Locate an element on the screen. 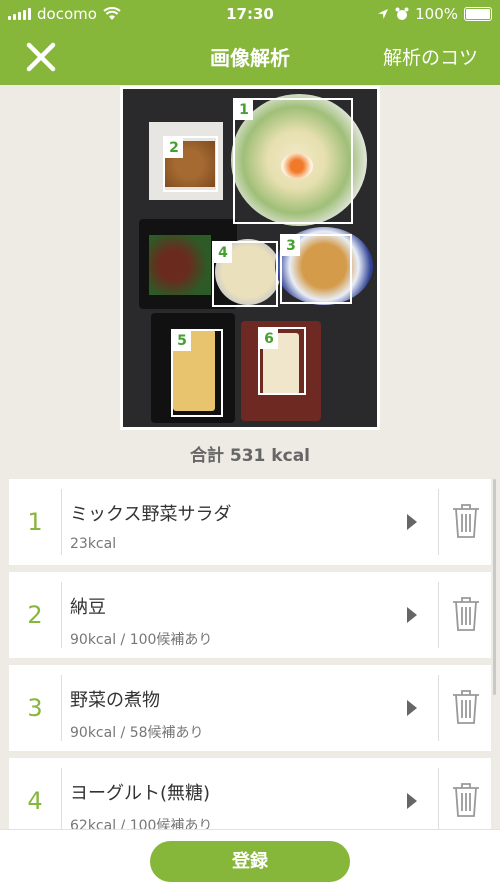  detection-label-6: 6 is located at coordinates (269, 339).